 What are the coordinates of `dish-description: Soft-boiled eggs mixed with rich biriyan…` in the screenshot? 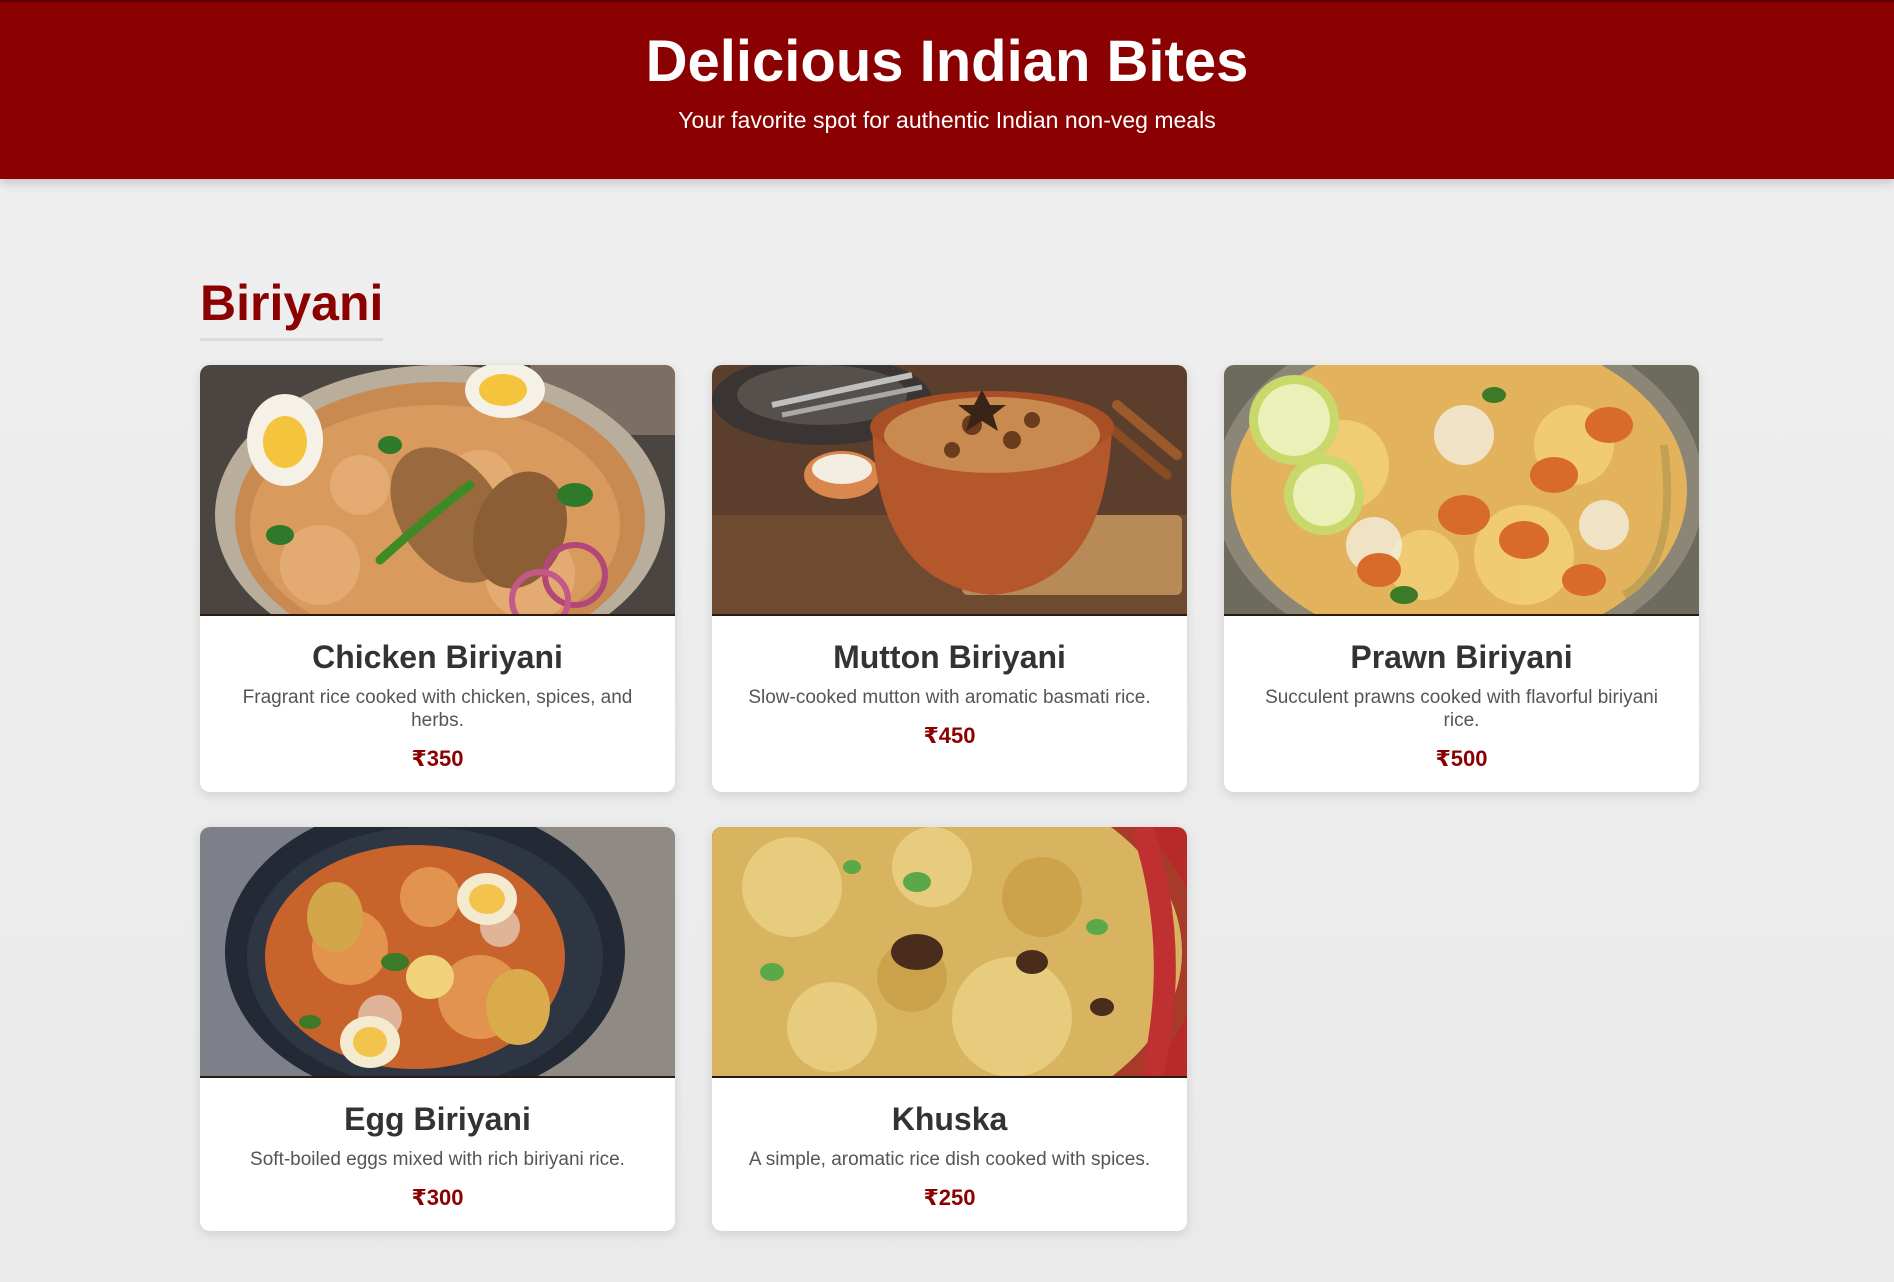 It's located at (437, 1159).